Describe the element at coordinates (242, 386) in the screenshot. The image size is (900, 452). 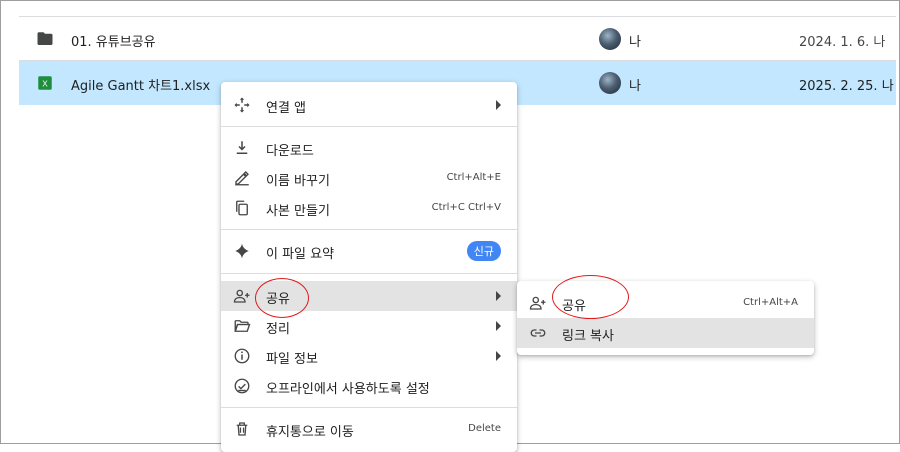
I see `offline-check-icon` at that location.